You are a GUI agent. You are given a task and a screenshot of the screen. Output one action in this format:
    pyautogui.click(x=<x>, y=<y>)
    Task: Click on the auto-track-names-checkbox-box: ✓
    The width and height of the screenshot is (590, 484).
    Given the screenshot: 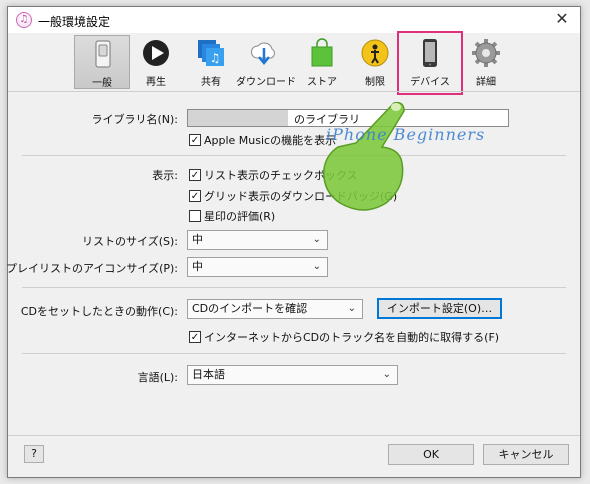 What is the action you would take?
    pyautogui.click(x=195, y=337)
    